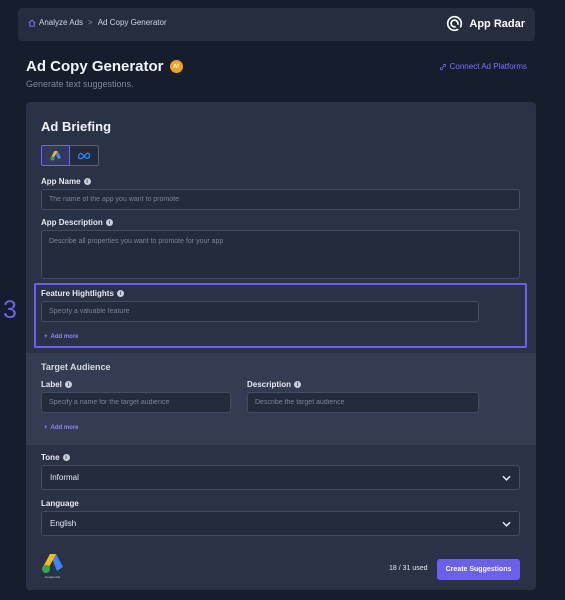  I want to click on google-ads-icon, so click(55, 156).